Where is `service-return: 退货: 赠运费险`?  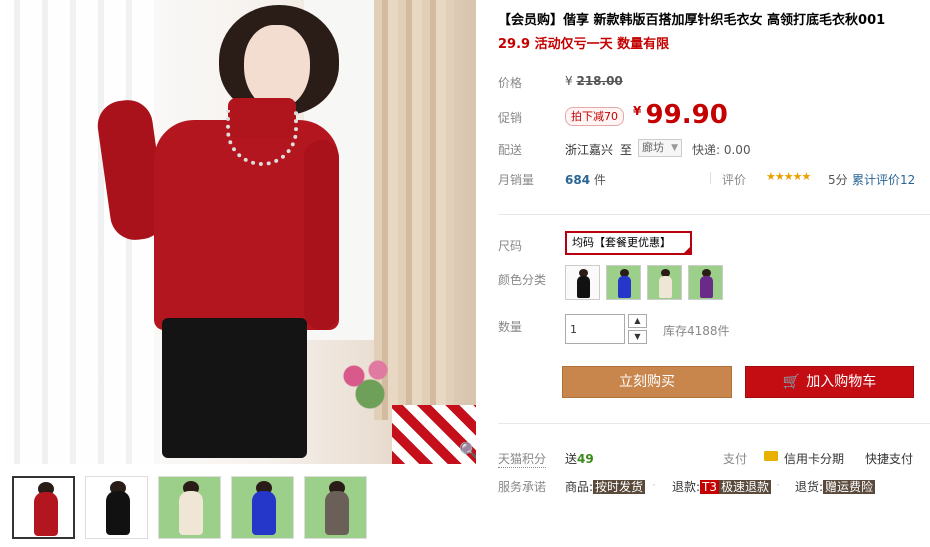
service-return: 退货: 赠运费险 is located at coordinates (835, 486).